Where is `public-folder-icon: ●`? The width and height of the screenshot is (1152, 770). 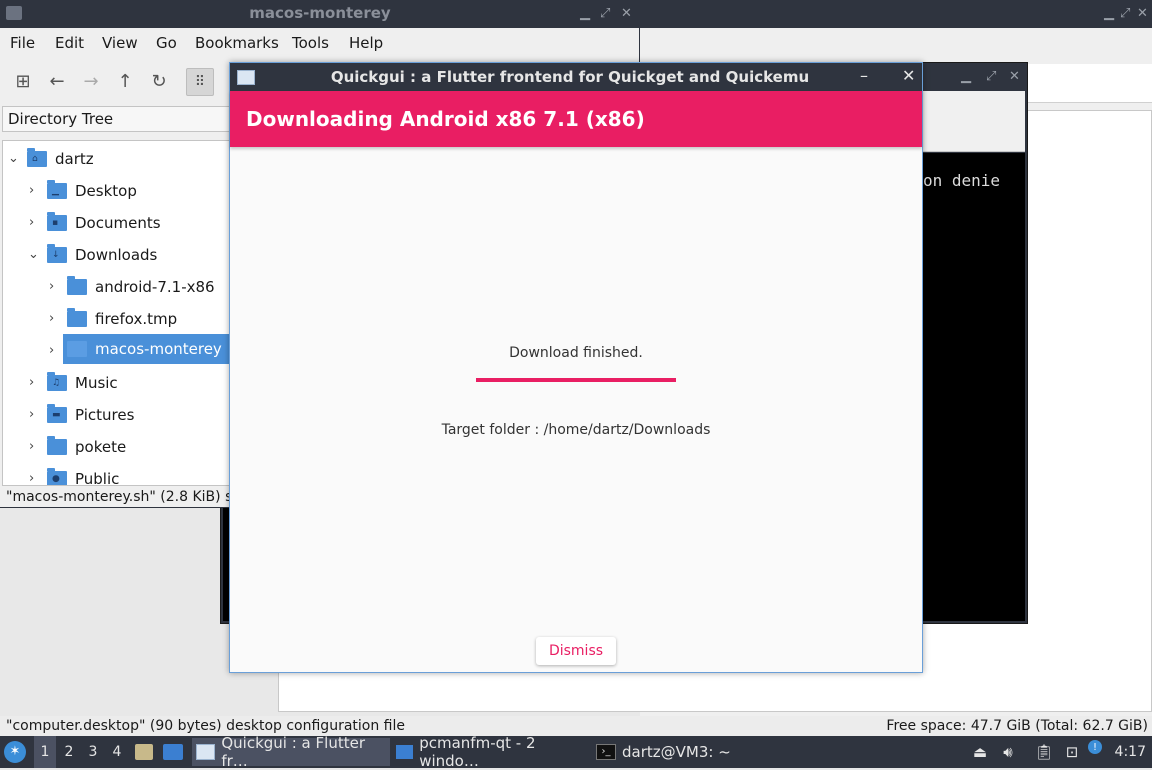
public-folder-icon: ● is located at coordinates (57, 476).